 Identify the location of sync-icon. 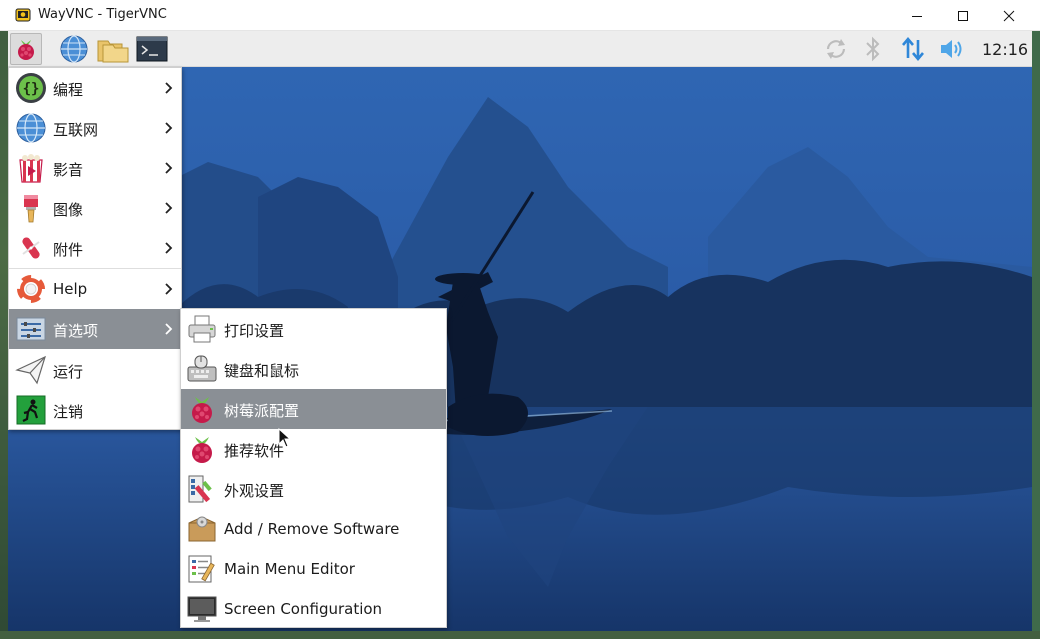
(836, 49).